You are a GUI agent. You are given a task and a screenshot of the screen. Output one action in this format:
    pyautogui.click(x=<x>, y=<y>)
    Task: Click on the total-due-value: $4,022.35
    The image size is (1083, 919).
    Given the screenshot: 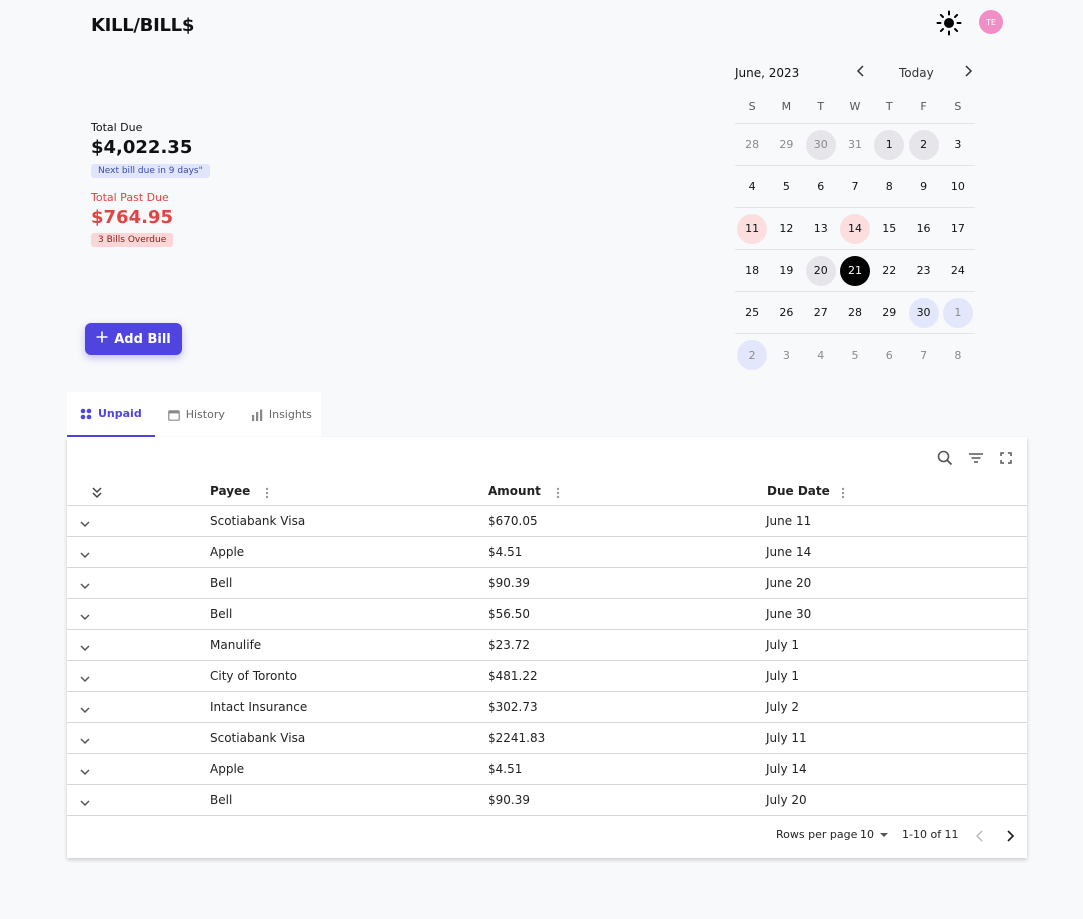 What is the action you would take?
    pyautogui.click(x=142, y=147)
    